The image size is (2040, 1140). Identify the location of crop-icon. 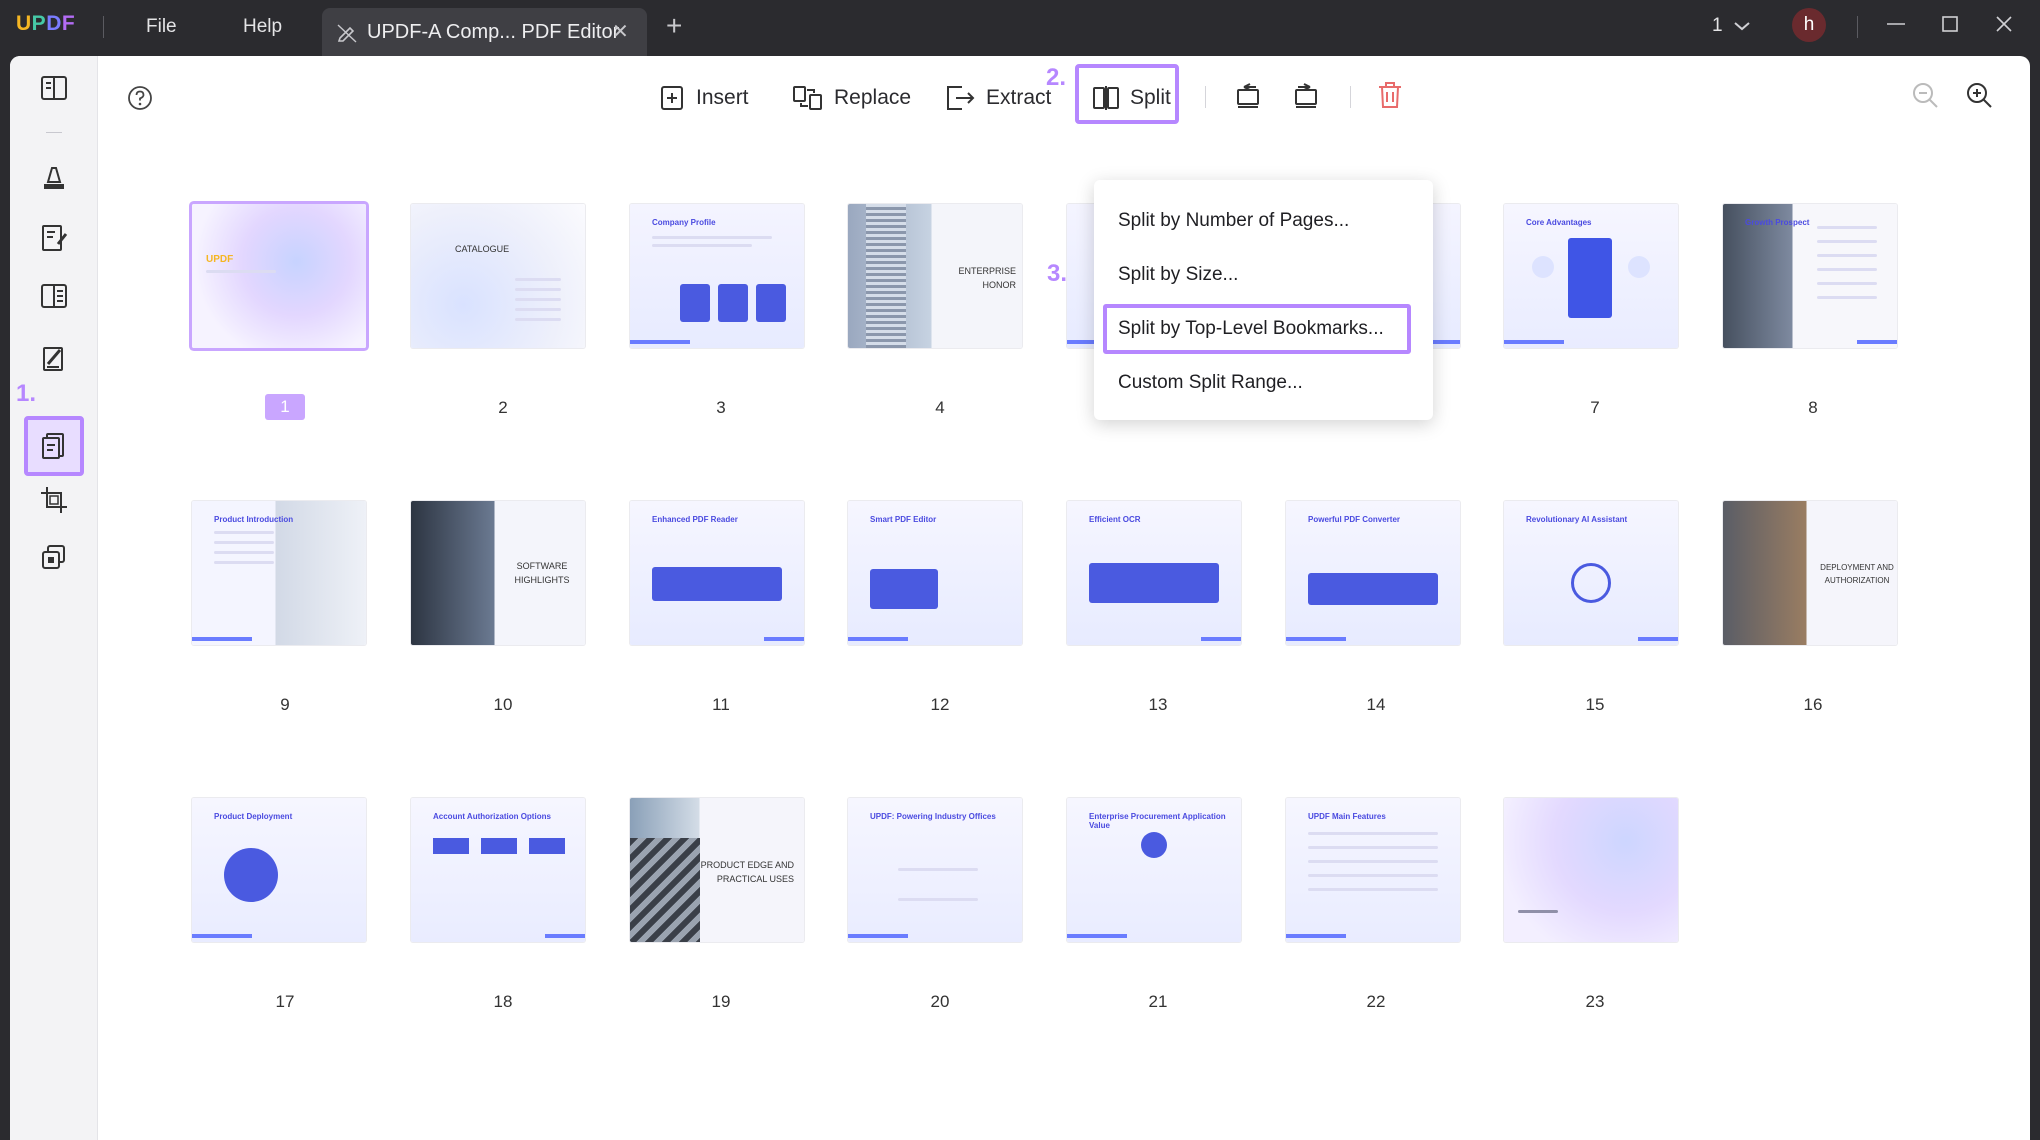
(54, 500).